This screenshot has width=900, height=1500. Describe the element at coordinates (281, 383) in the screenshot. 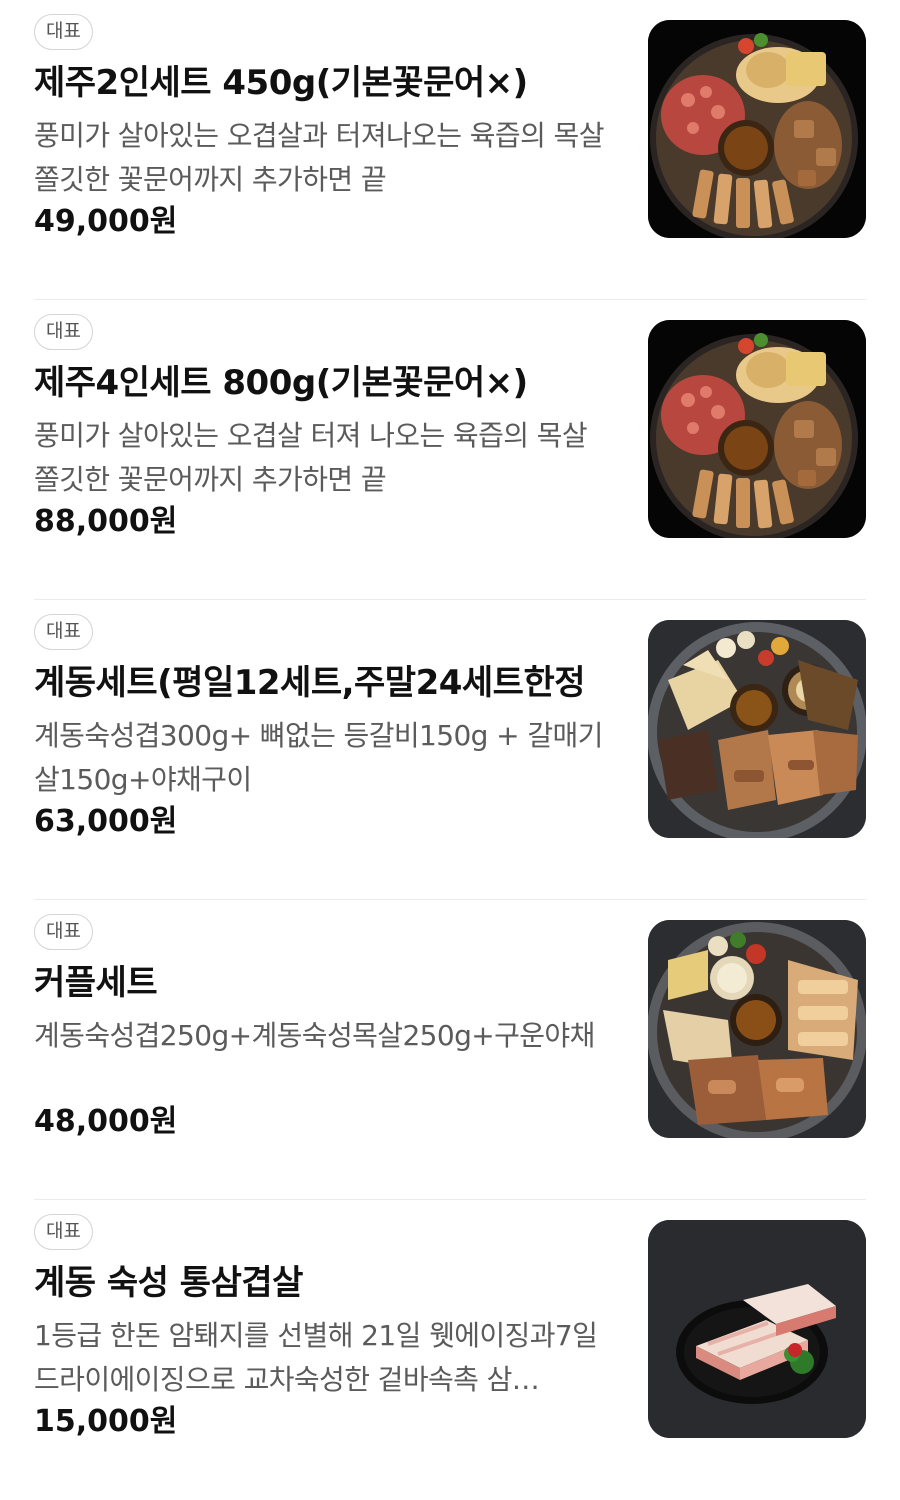

I see `menu-item-name: 제주4인세트 800g(기본꽃문어×)` at that location.